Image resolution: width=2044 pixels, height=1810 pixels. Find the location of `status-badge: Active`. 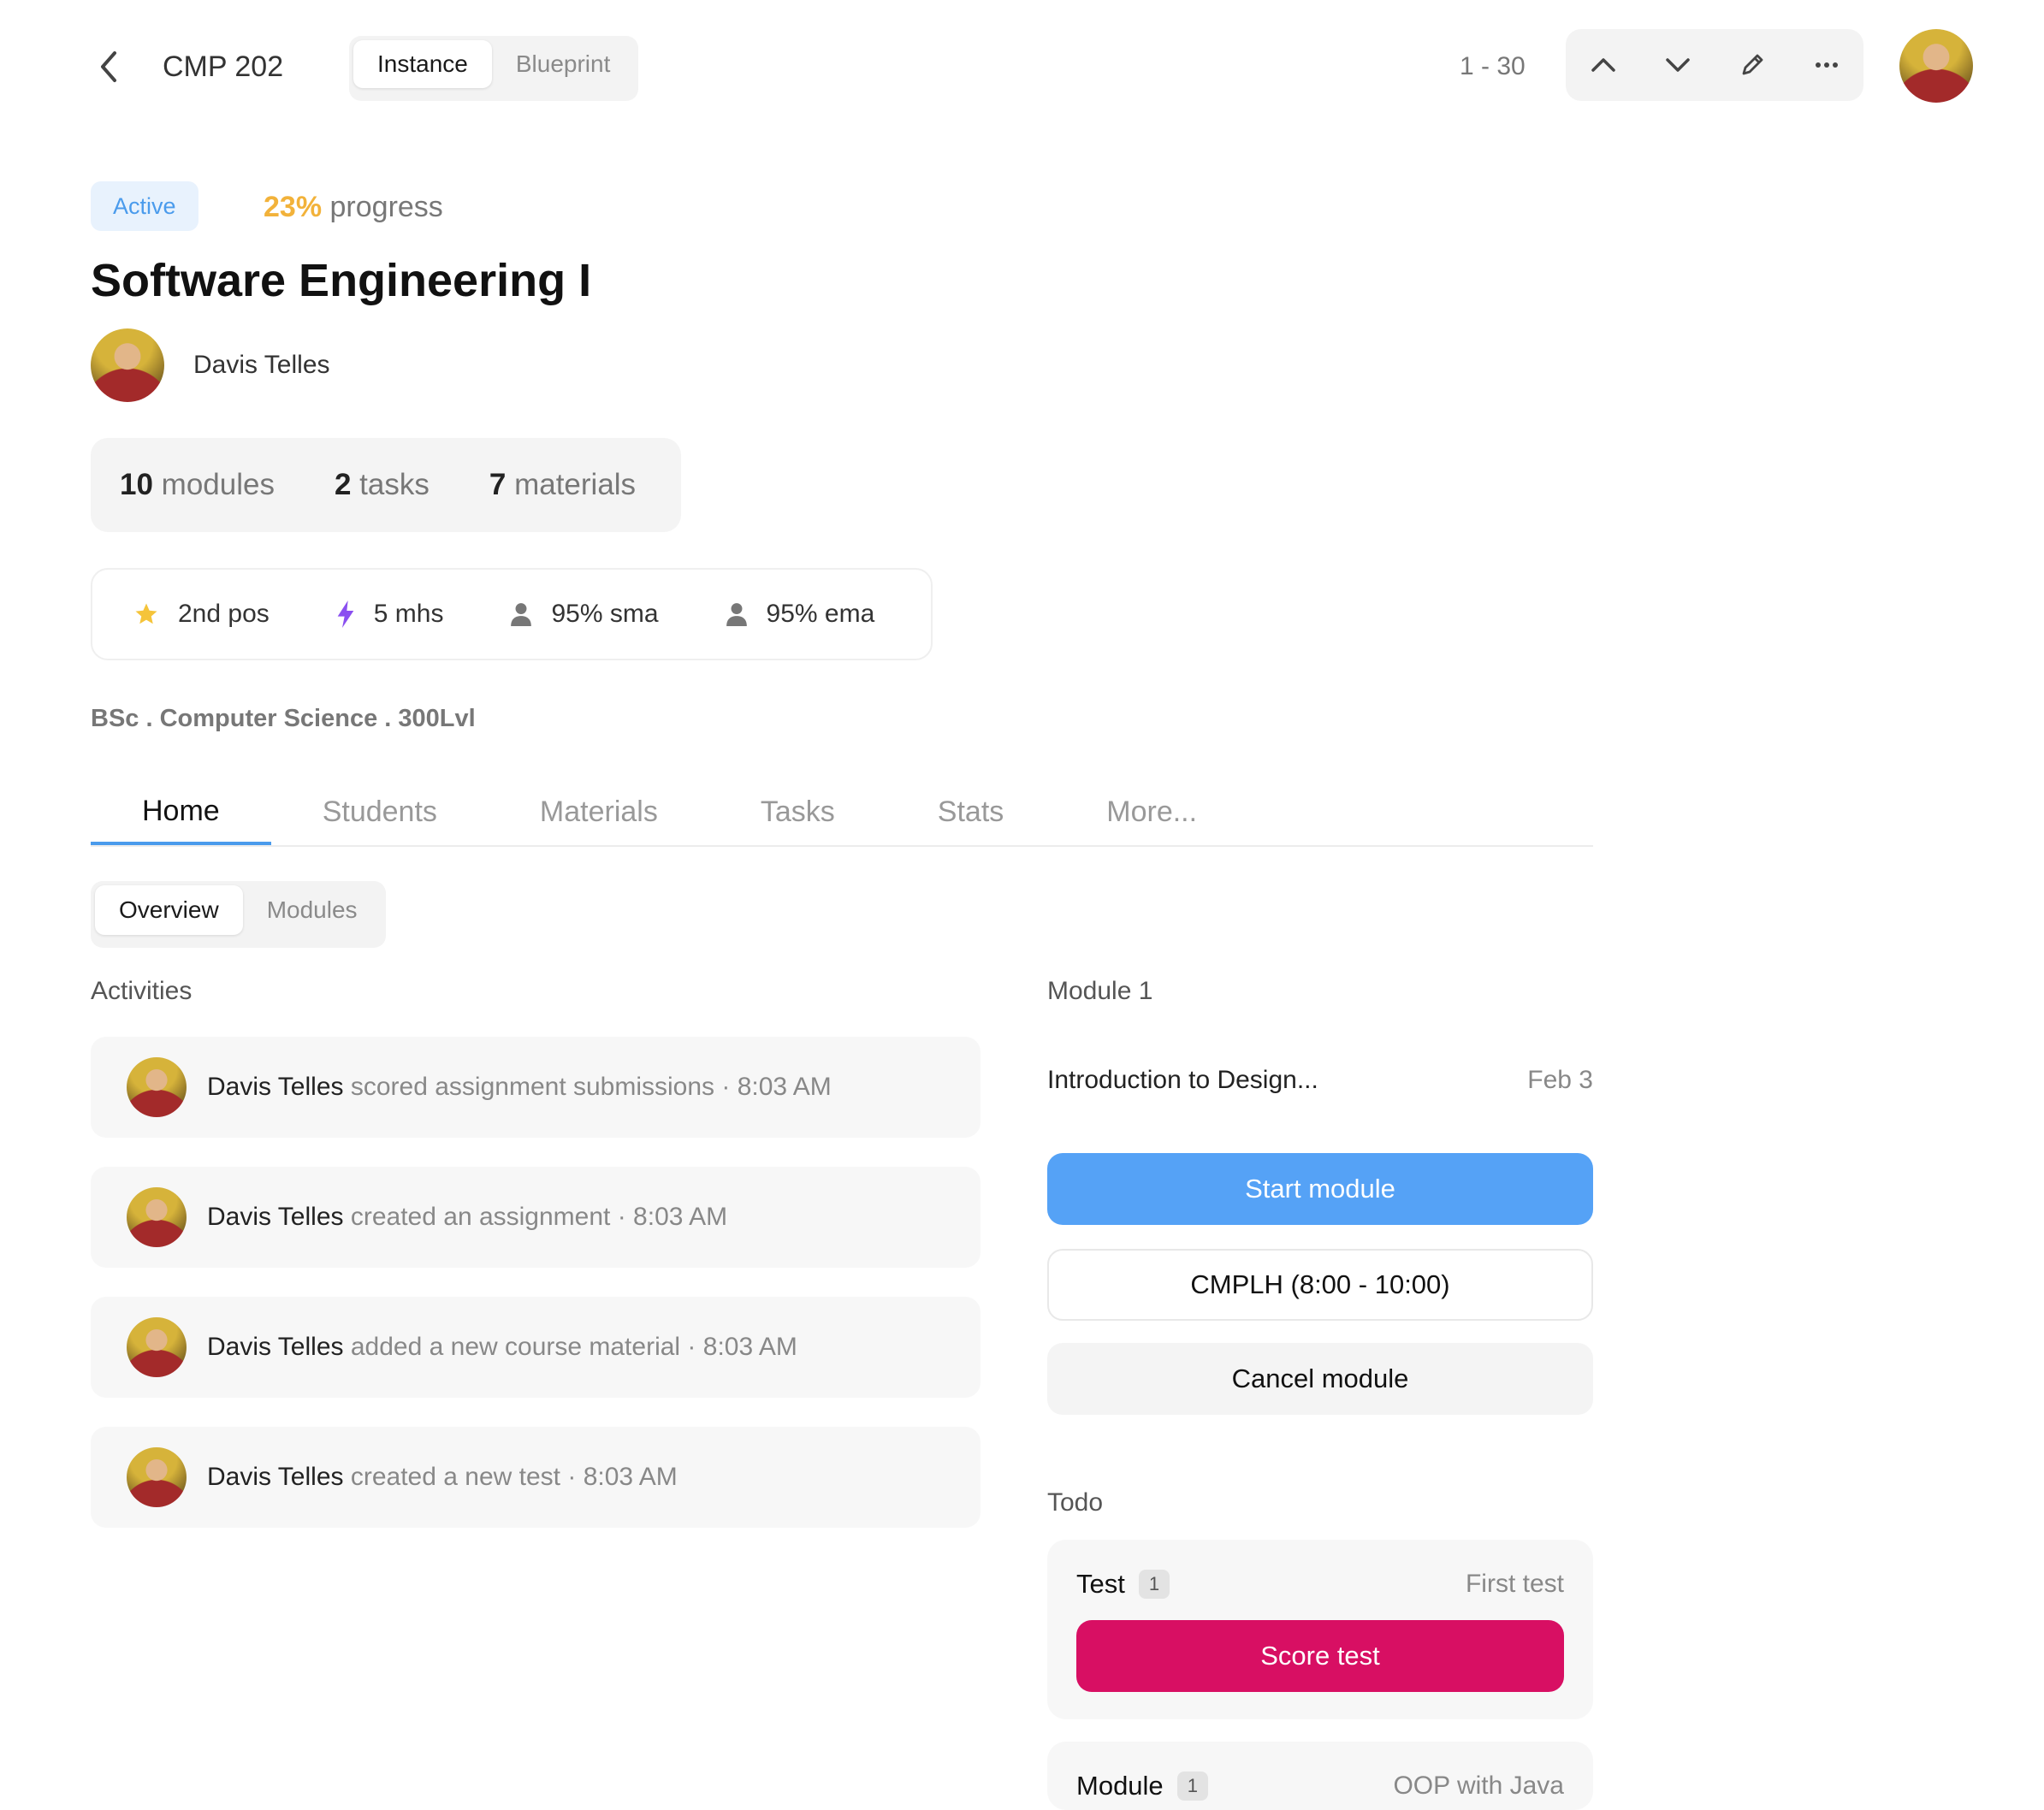

status-badge: Active is located at coordinates (144, 206).